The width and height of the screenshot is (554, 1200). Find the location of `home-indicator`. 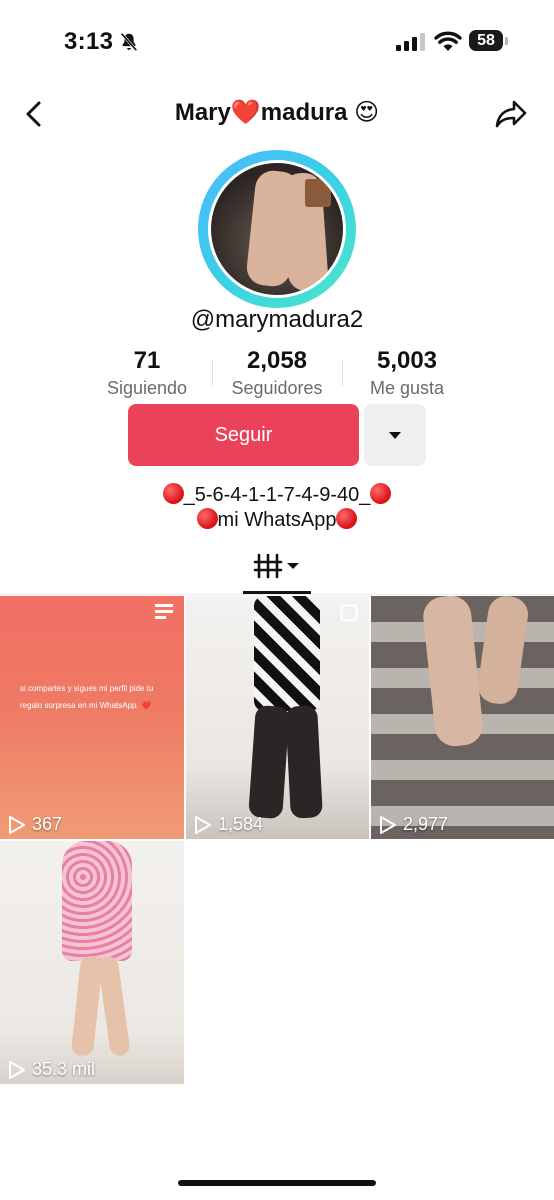

home-indicator is located at coordinates (277, 1183).